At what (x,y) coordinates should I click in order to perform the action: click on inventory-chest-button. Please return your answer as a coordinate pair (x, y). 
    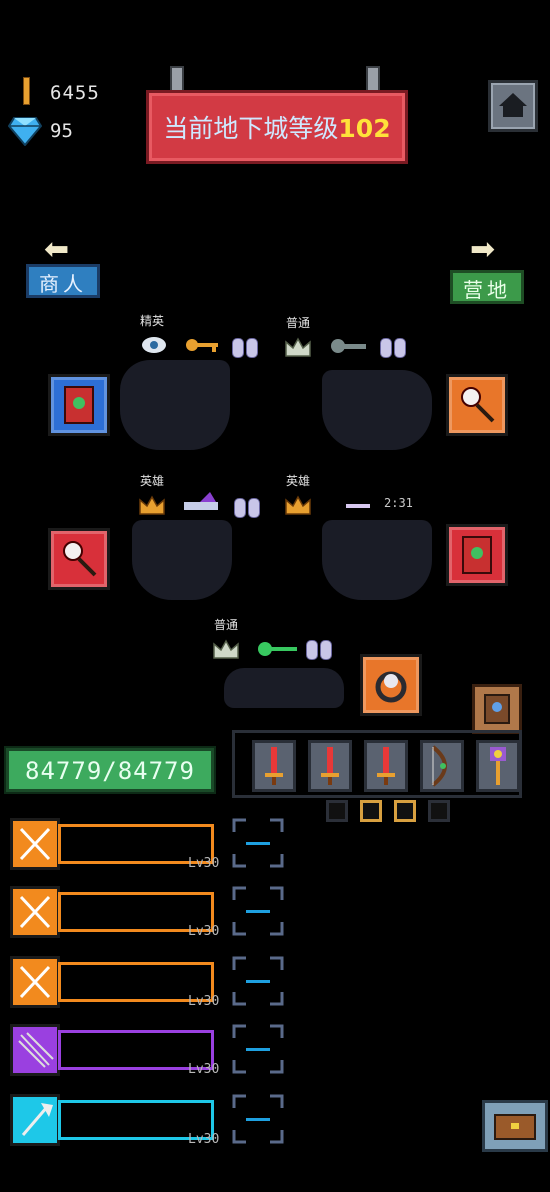
    Looking at the image, I should click on (515, 1126).